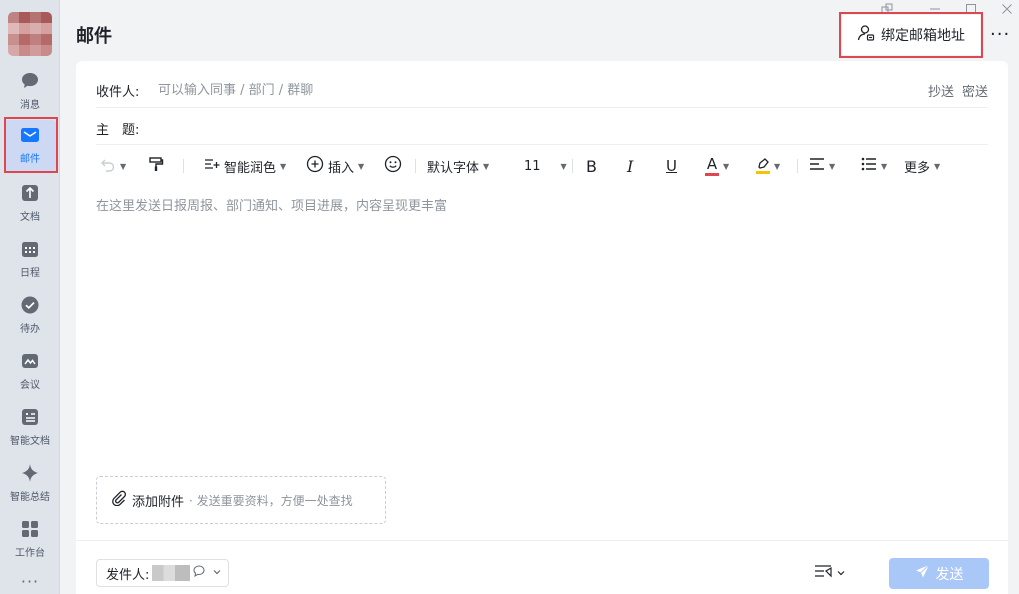 The width and height of the screenshot is (1019, 594). I want to click on sender-select: 发件人:, so click(162, 573).